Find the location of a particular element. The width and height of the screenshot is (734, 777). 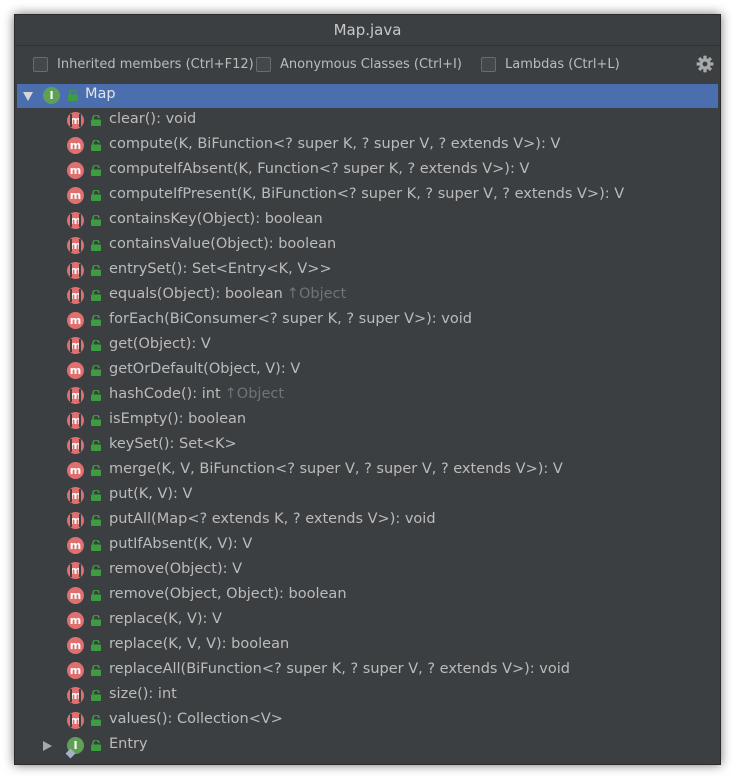

method-signature: get(Object): V is located at coordinates (160, 344).